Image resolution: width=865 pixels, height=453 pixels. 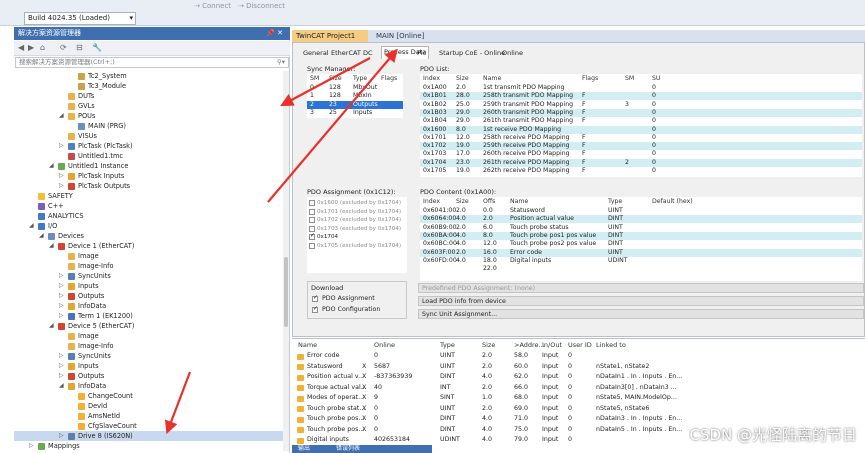 I want to click on sync-manager-row: 2 23 Outputs, so click(x=355, y=104).